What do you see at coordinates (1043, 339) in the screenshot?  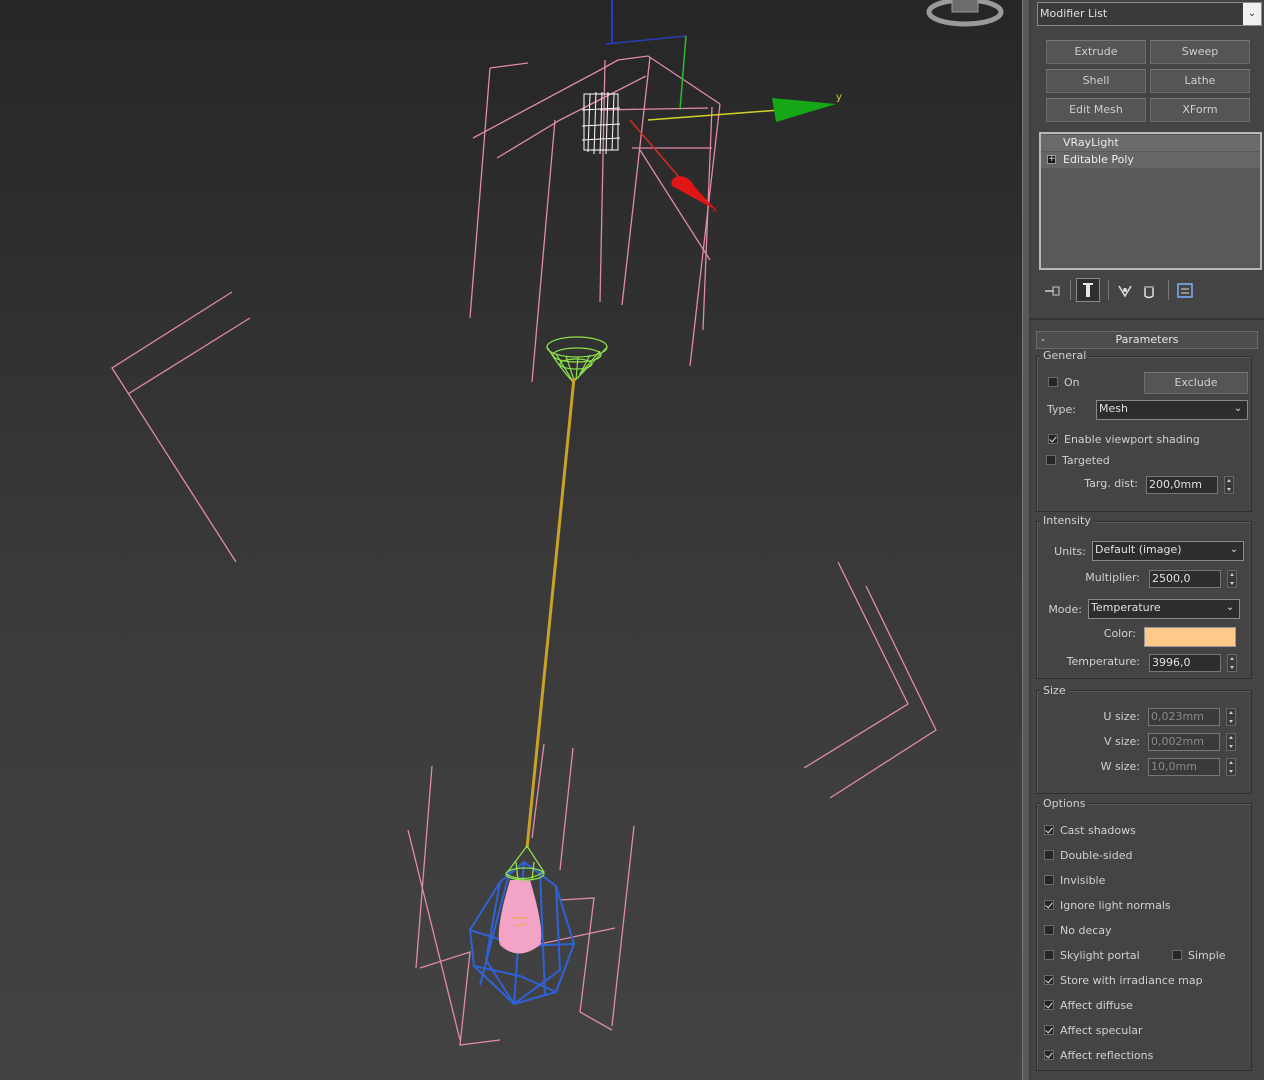 I see `collapse-icon: -` at bounding box center [1043, 339].